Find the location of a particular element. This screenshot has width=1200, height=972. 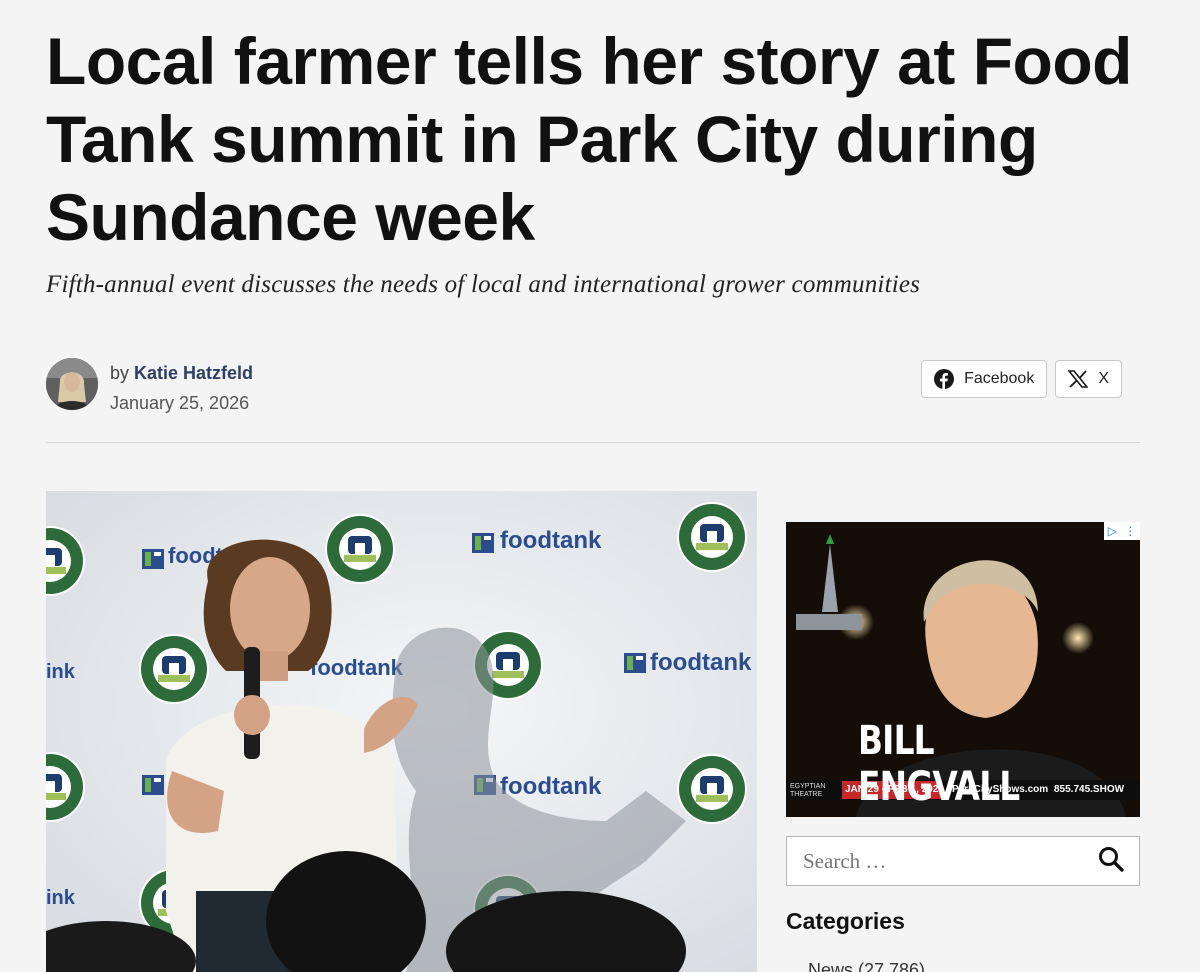

search-input is located at coordinates (935, 861).